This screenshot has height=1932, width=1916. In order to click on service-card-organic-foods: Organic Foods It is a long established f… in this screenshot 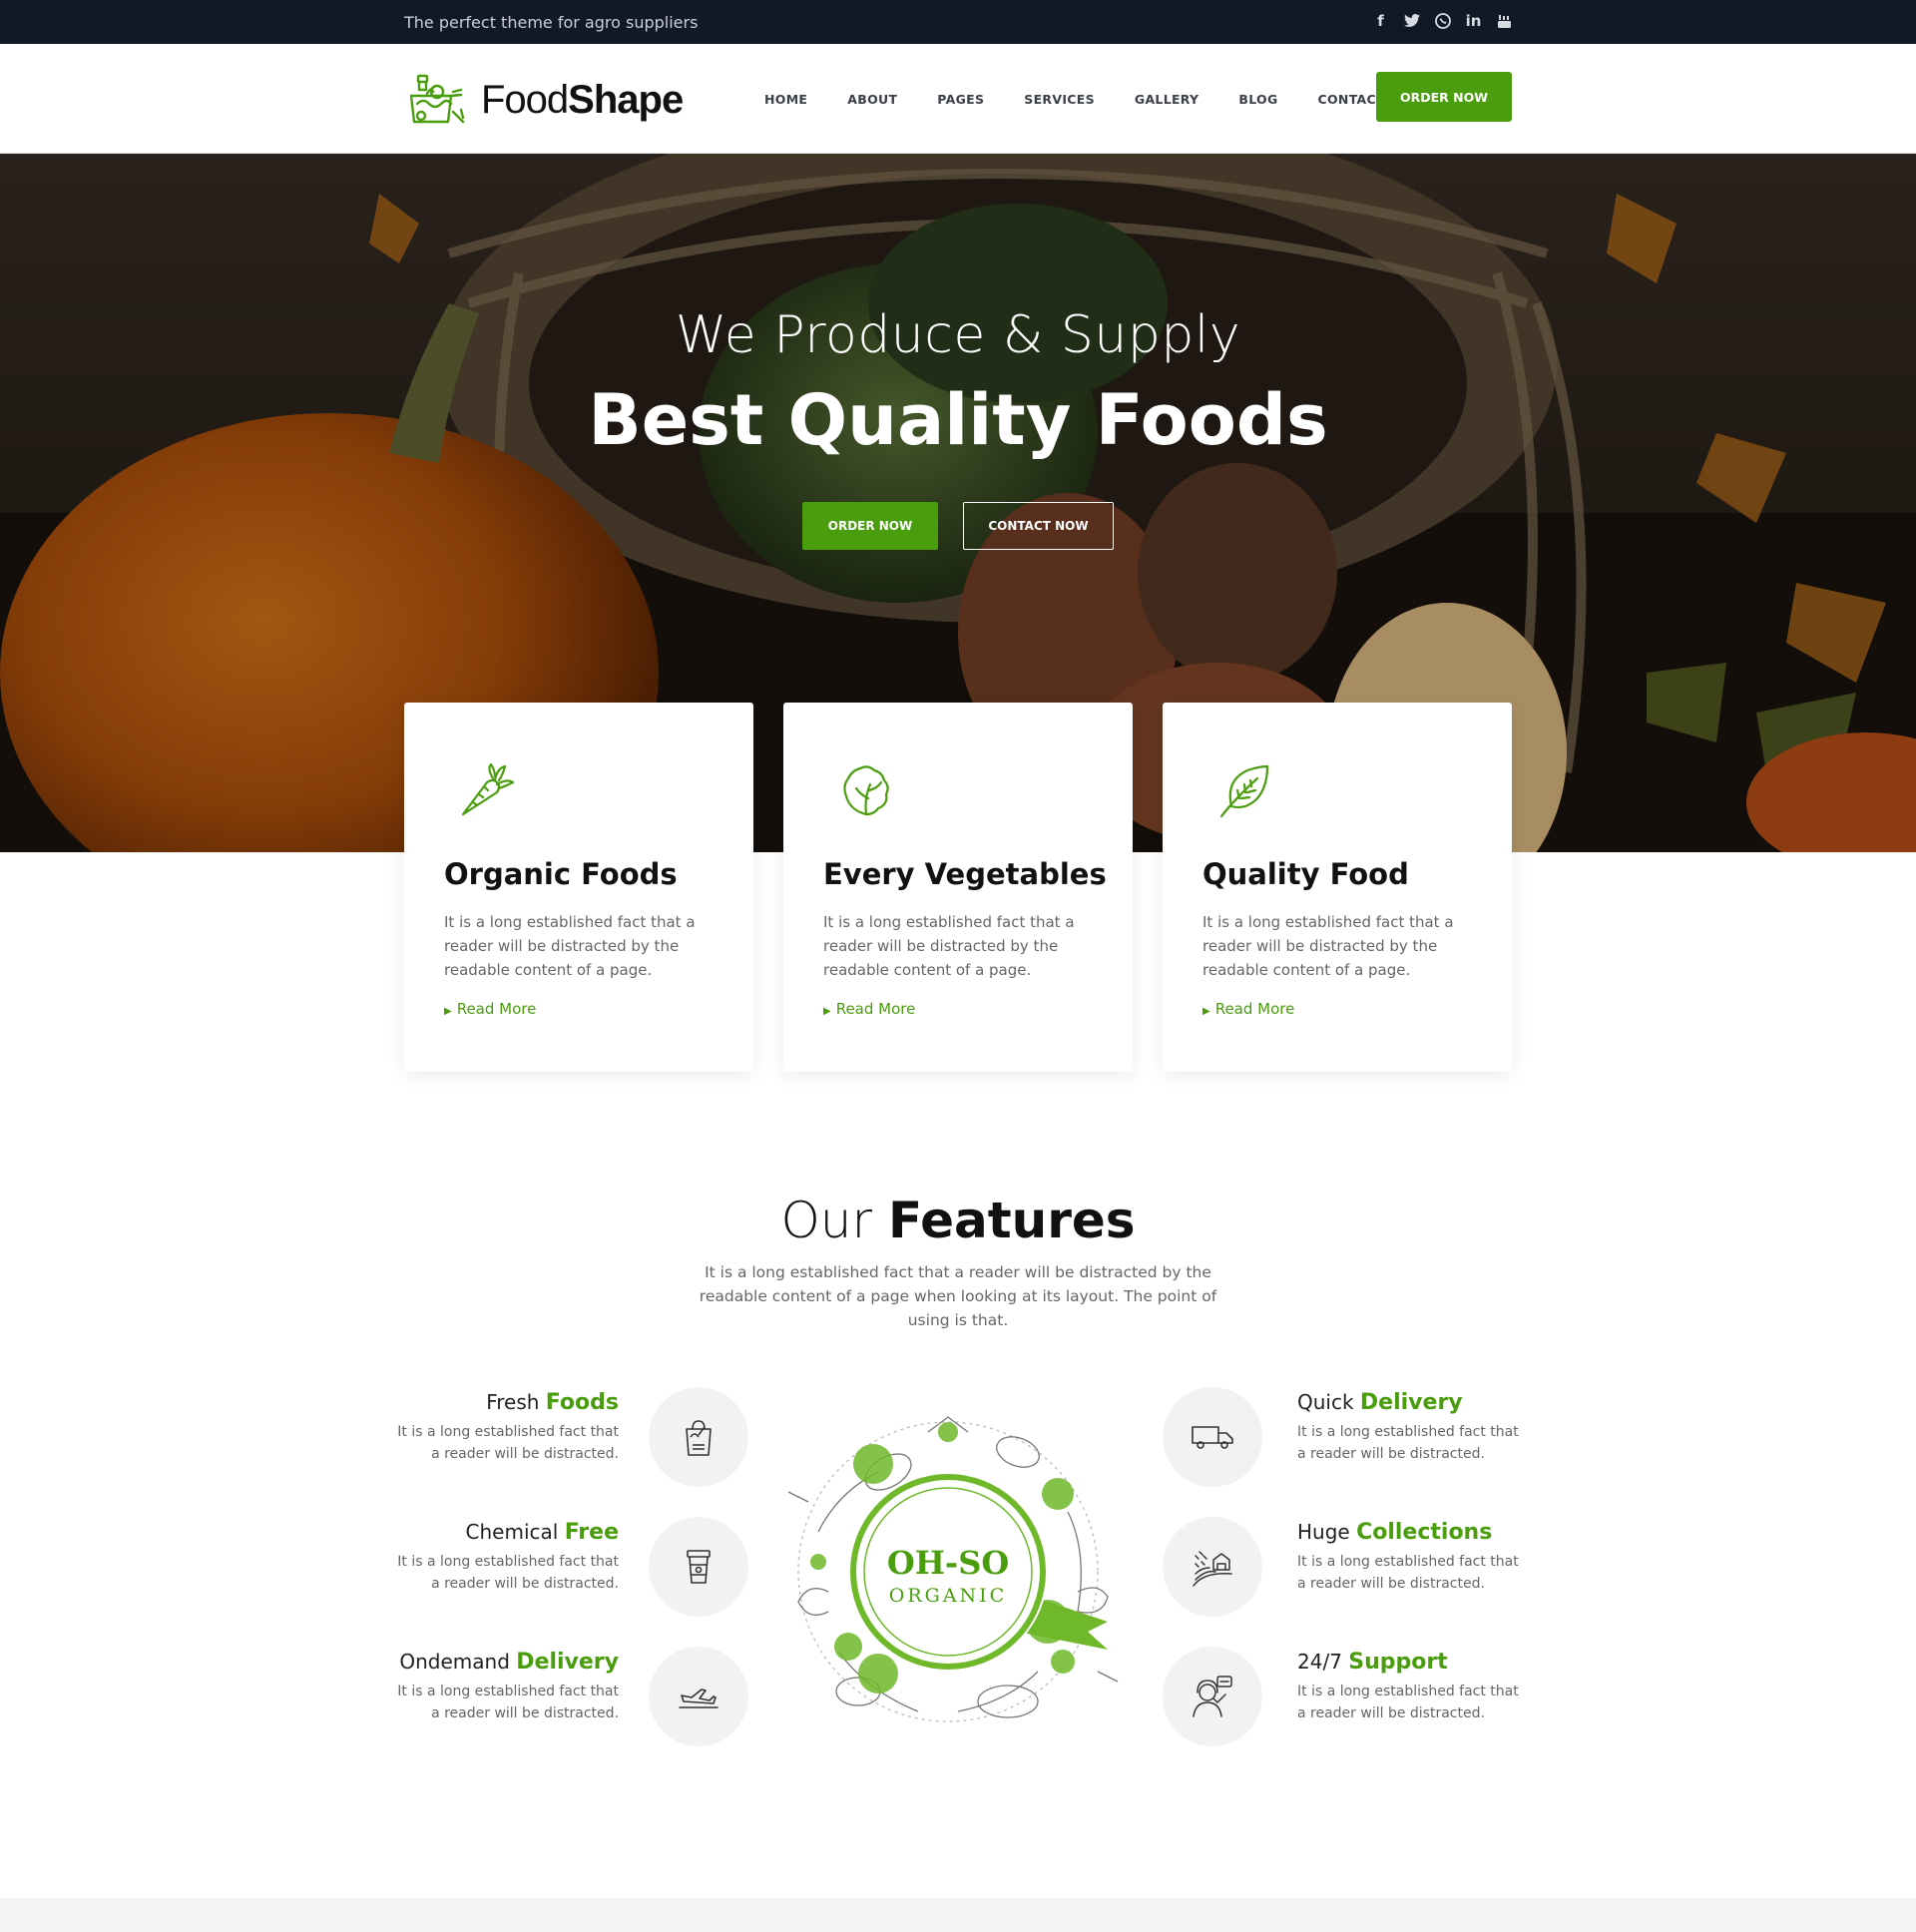, I will do `click(578, 887)`.